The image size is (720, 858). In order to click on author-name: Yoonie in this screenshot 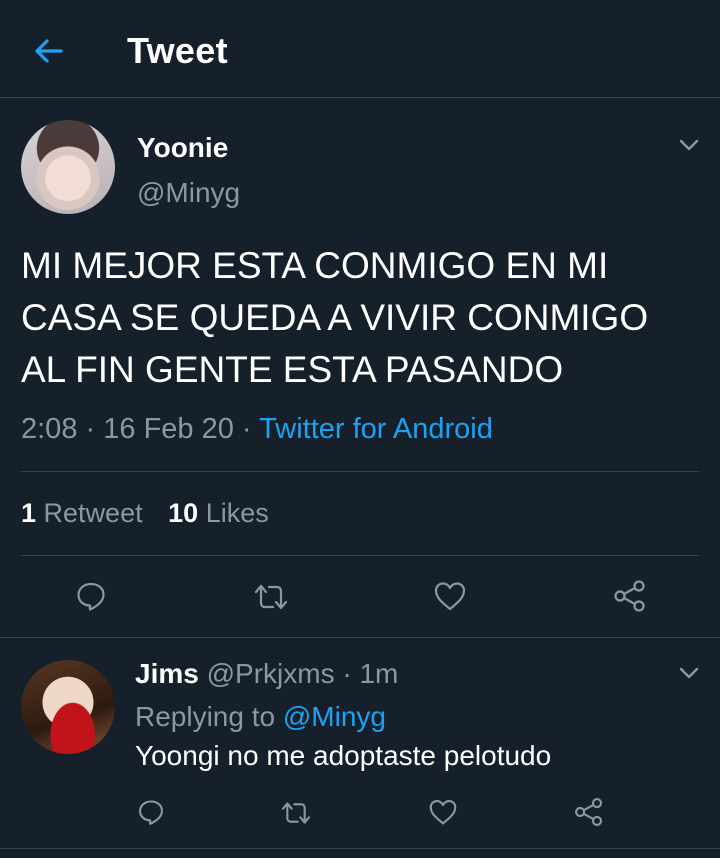, I will do `click(182, 148)`.